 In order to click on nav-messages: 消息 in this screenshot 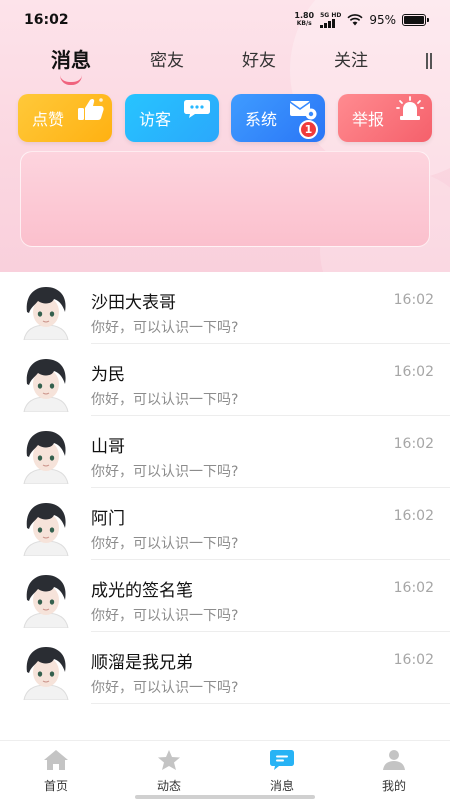, I will do `click(282, 771)`.